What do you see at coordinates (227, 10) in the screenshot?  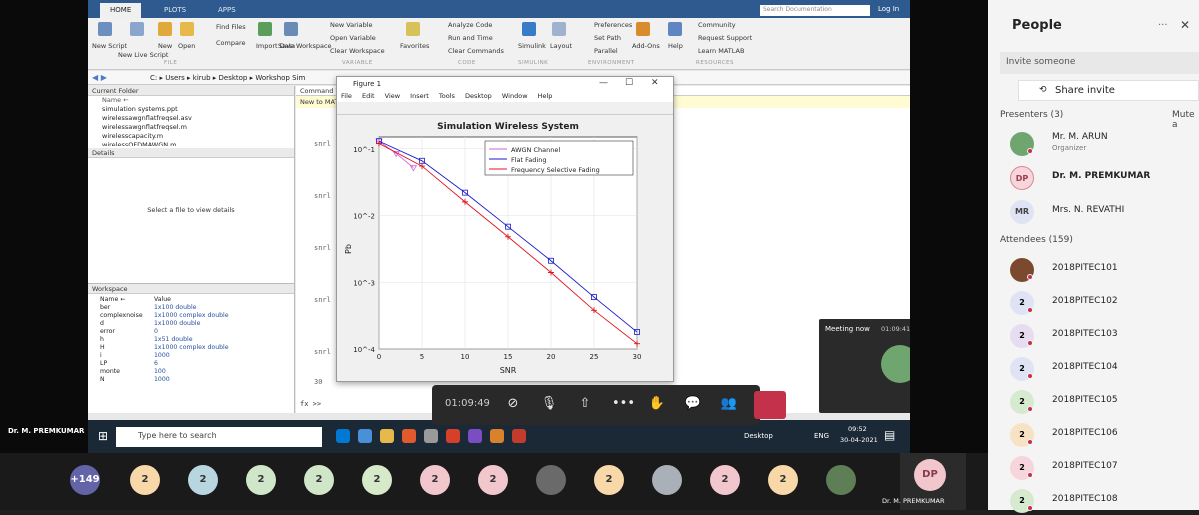 I see `tab-apps: APPS` at bounding box center [227, 10].